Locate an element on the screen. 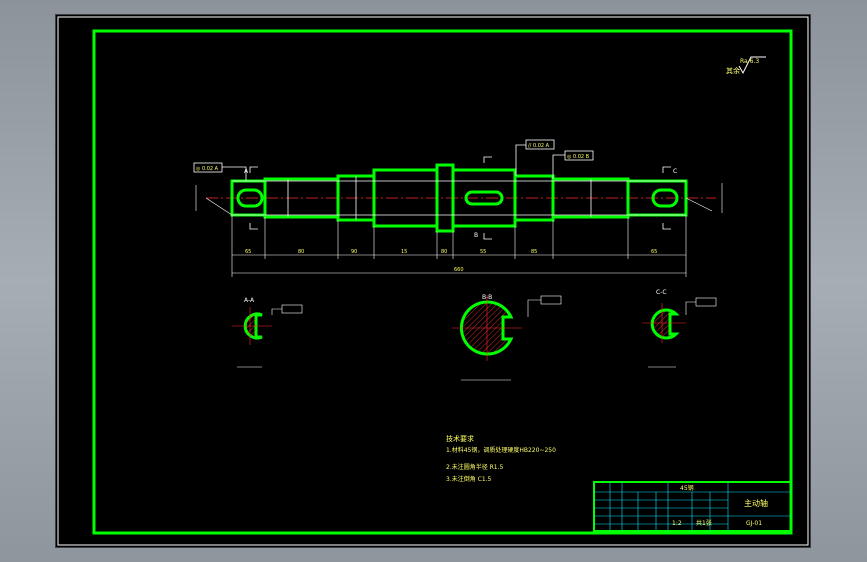 Image resolution: width=867 pixels, height=562 pixels. tolerance-frame-left: ◎ 0.02 A is located at coordinates (220, 171).